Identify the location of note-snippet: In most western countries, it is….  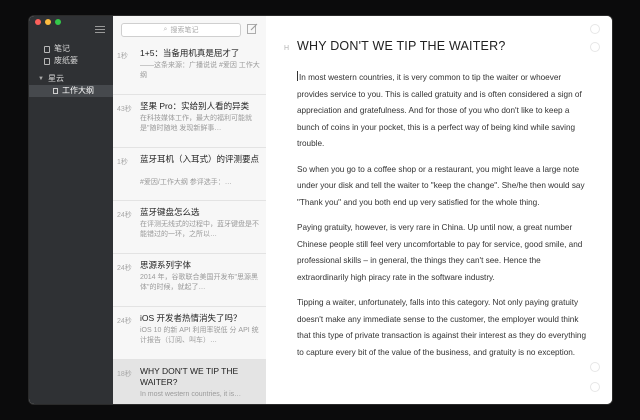
(191, 394).